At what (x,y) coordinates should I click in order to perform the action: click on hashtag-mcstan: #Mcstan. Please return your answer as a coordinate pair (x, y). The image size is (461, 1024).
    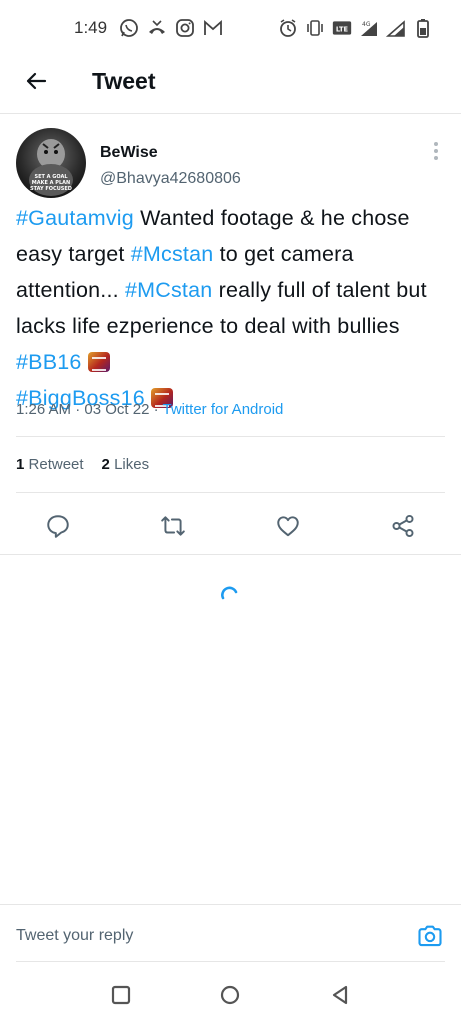
    Looking at the image, I should click on (172, 254).